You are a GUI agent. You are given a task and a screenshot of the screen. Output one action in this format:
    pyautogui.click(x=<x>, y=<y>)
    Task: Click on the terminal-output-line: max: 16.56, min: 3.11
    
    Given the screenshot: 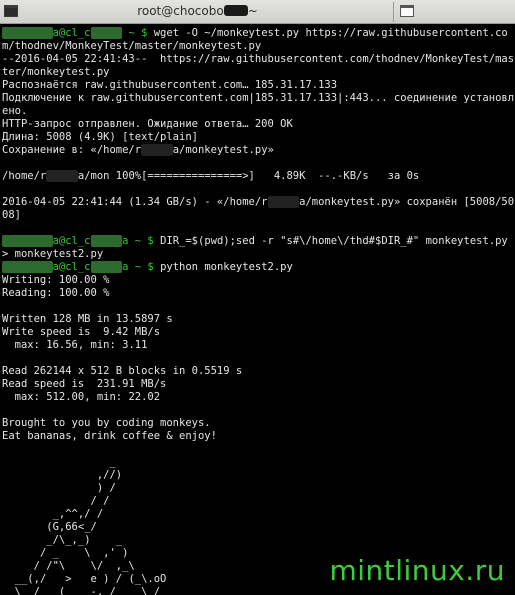 What is the action you would take?
    pyautogui.click(x=75, y=345)
    